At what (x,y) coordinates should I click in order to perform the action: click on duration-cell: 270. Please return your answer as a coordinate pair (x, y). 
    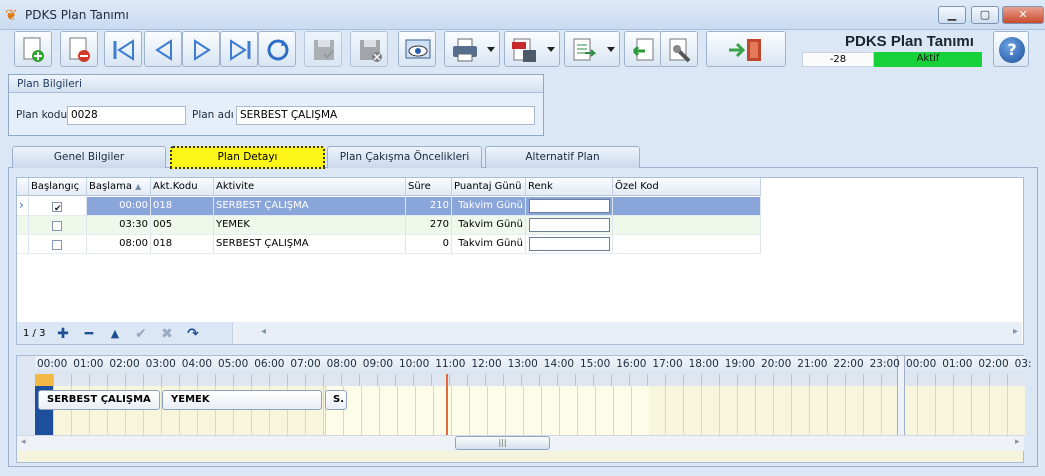
    Looking at the image, I should click on (429, 225).